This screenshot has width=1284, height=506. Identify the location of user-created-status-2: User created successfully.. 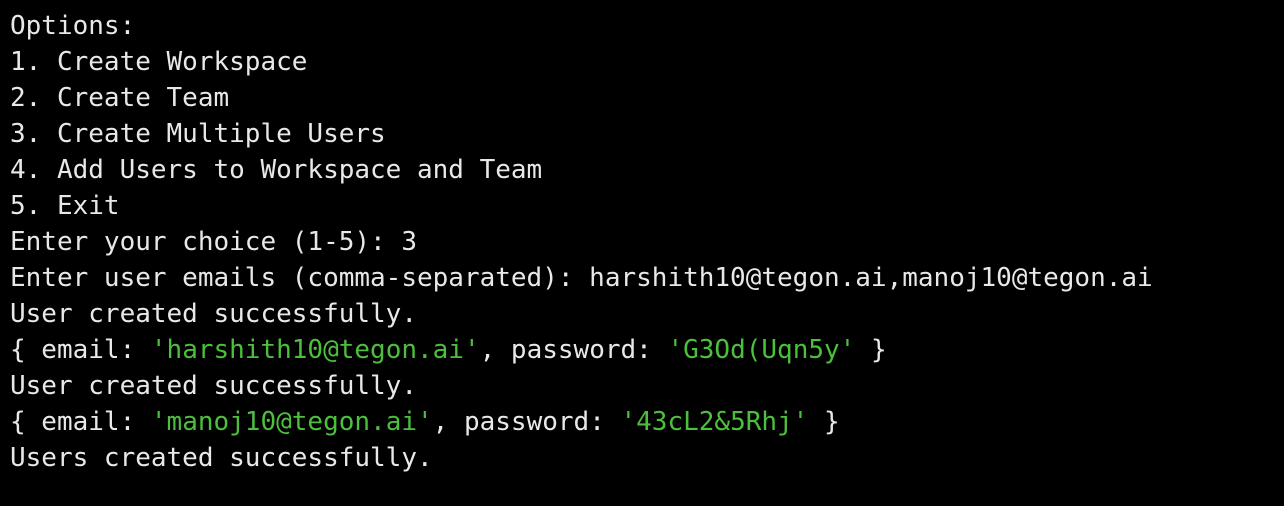
(213, 386).